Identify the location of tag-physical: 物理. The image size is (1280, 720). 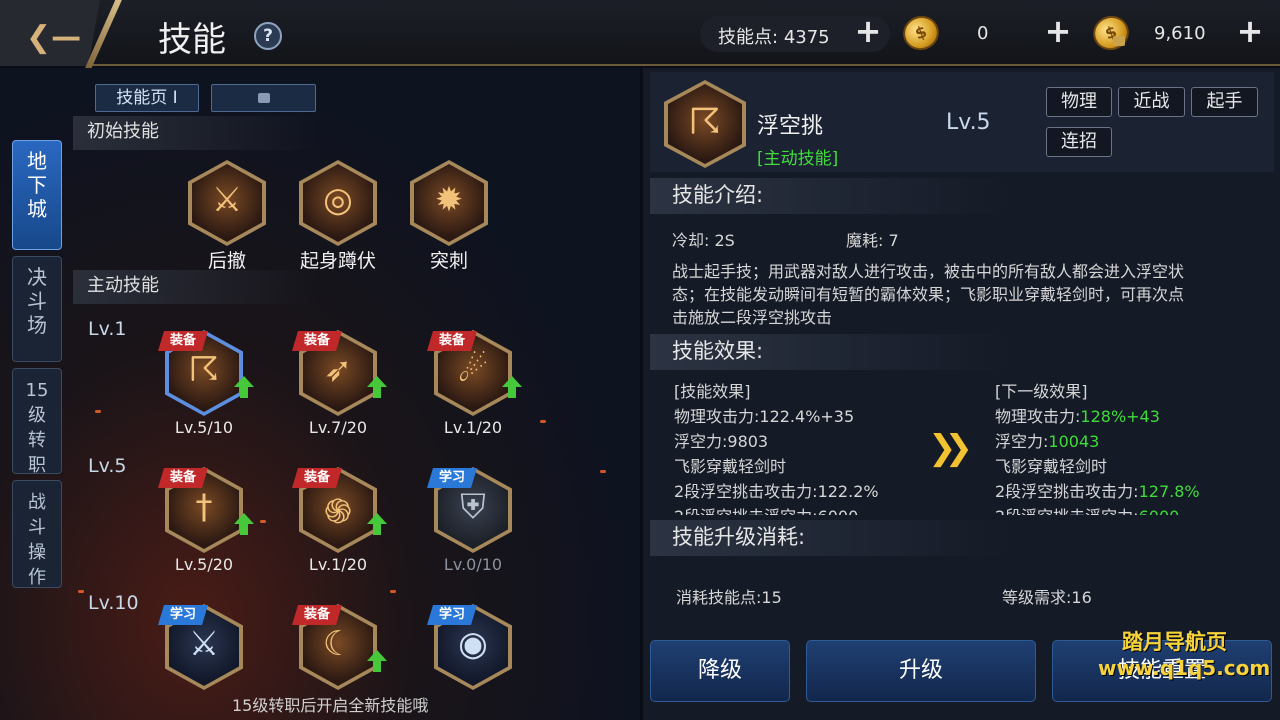
(1079, 102).